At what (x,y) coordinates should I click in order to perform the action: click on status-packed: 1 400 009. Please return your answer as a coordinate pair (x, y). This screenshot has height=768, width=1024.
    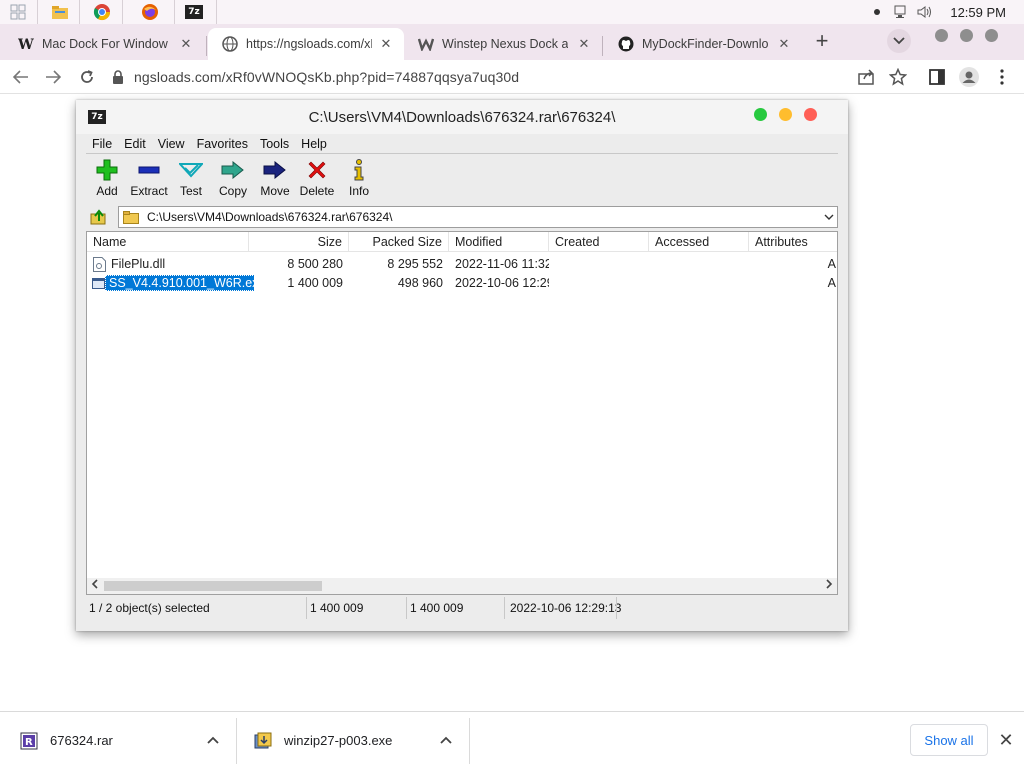
    Looking at the image, I should click on (437, 608).